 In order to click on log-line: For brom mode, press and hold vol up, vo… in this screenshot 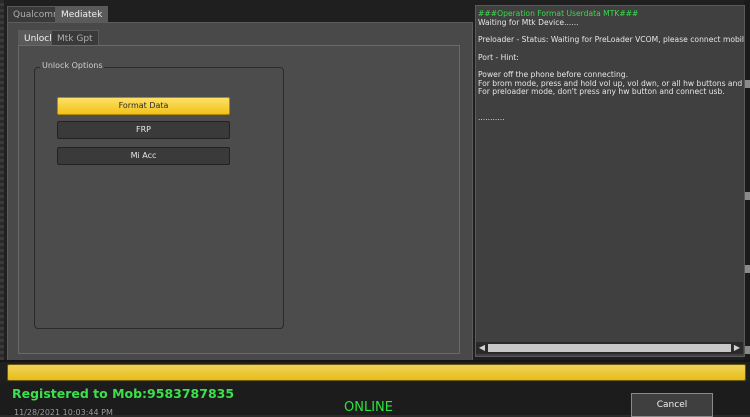, I will do `click(611, 83)`.